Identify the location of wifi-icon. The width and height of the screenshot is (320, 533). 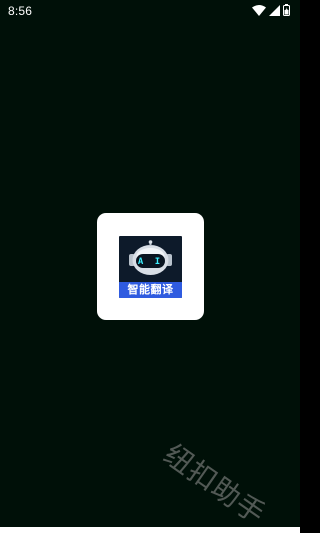
(259, 10).